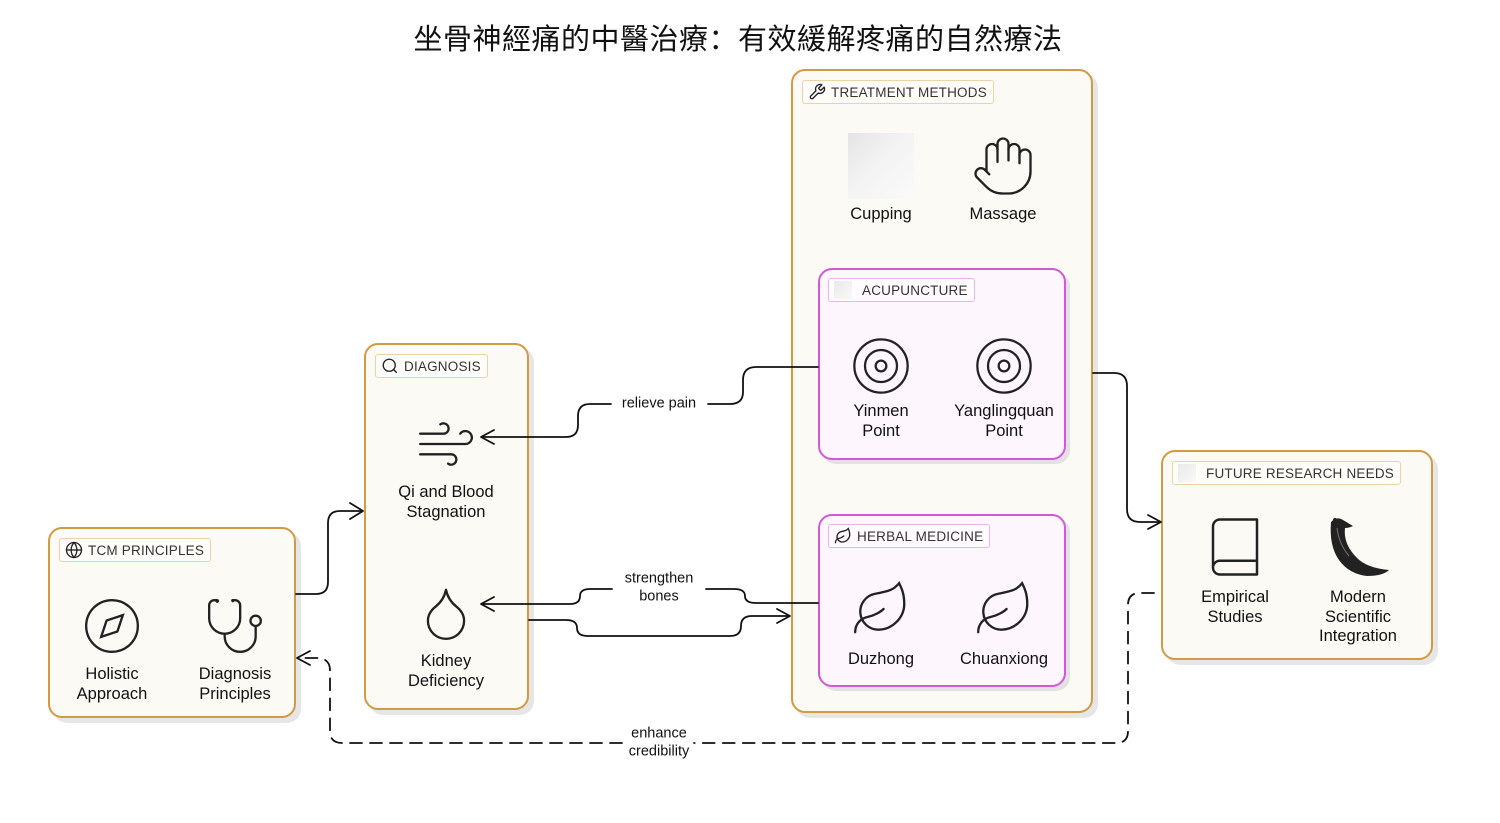  I want to click on edge-tcm-to-diagnosis, so click(329, 548).